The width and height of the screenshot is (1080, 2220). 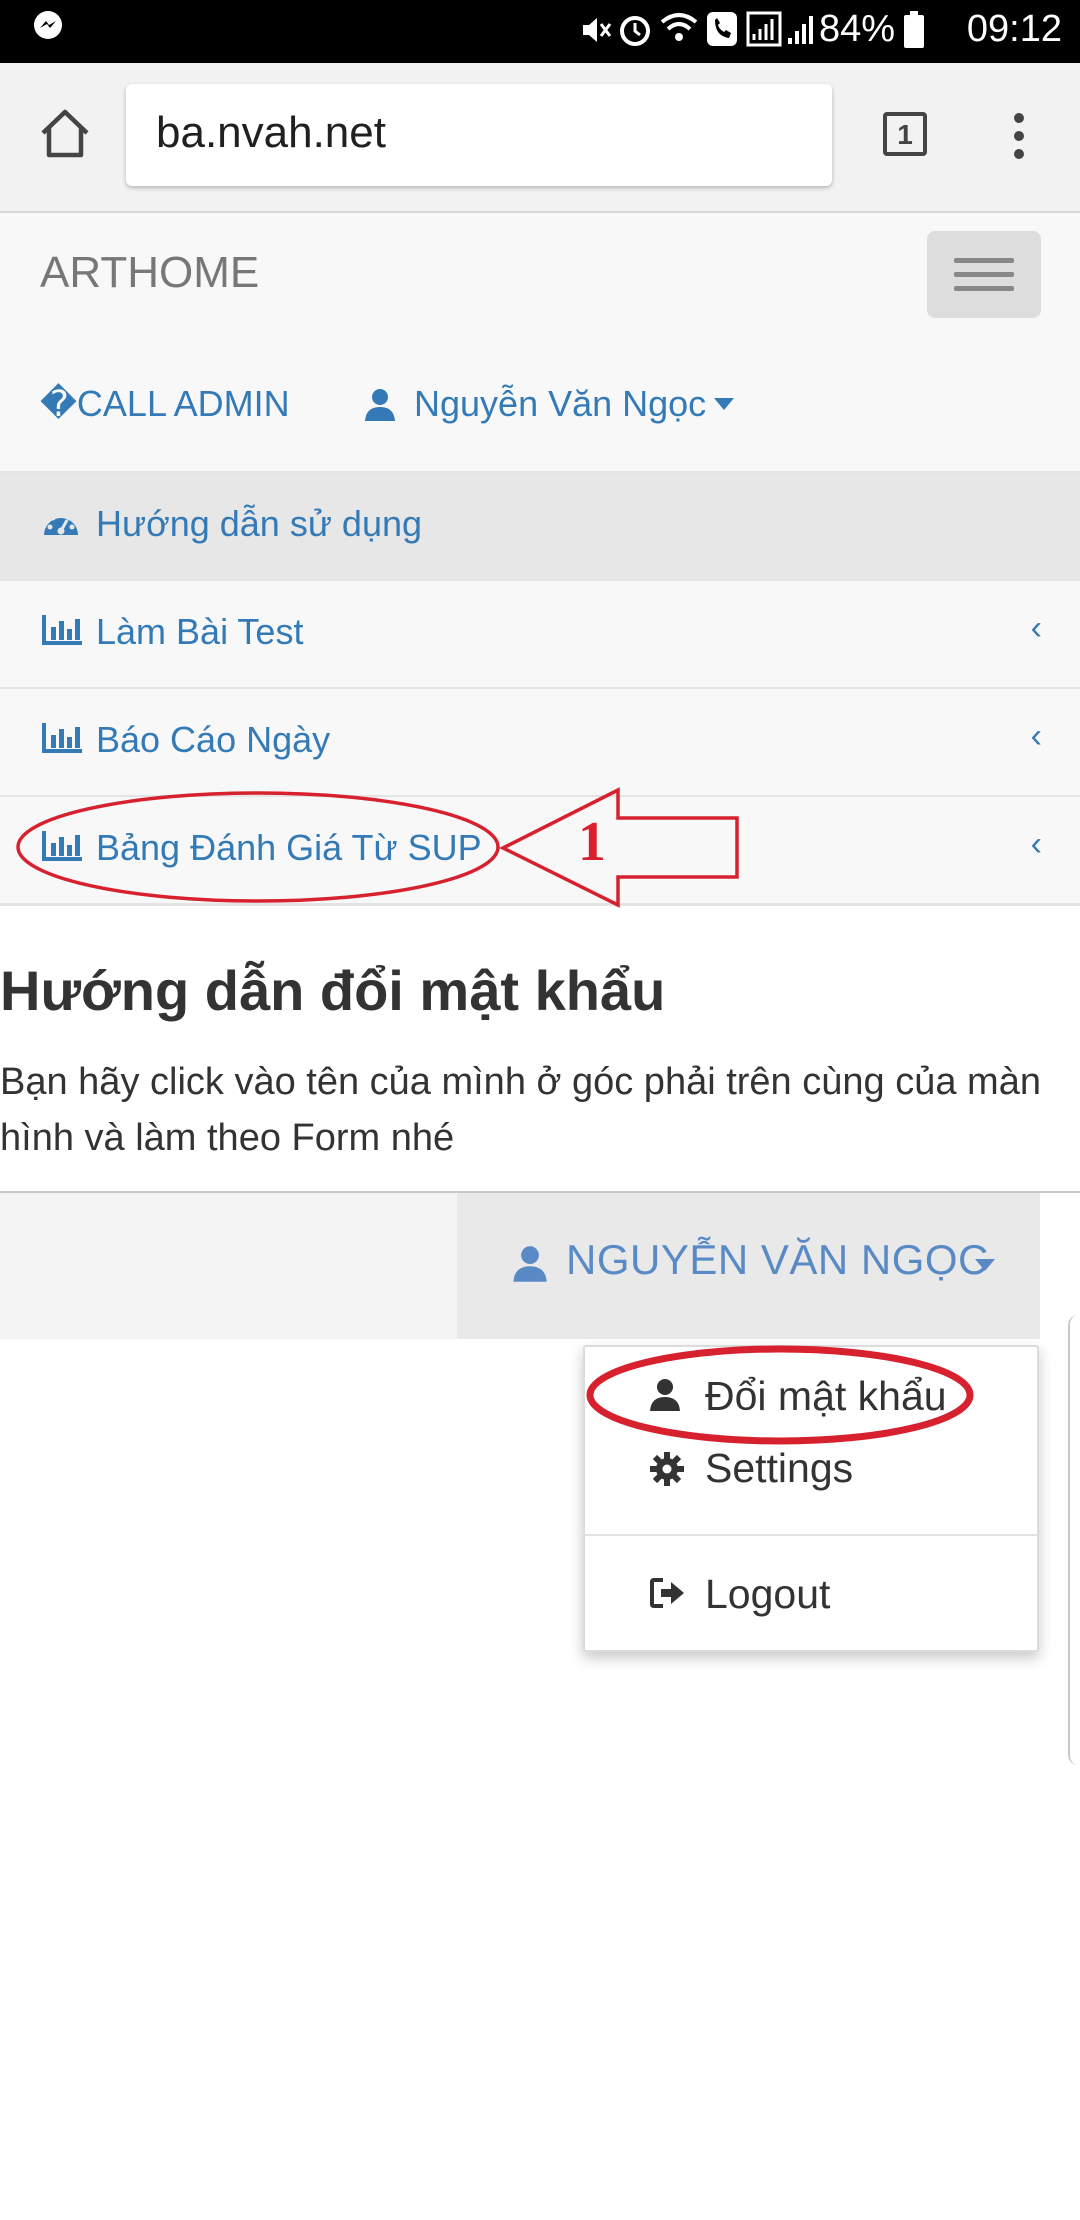 I want to click on home-icon, so click(x=65, y=134).